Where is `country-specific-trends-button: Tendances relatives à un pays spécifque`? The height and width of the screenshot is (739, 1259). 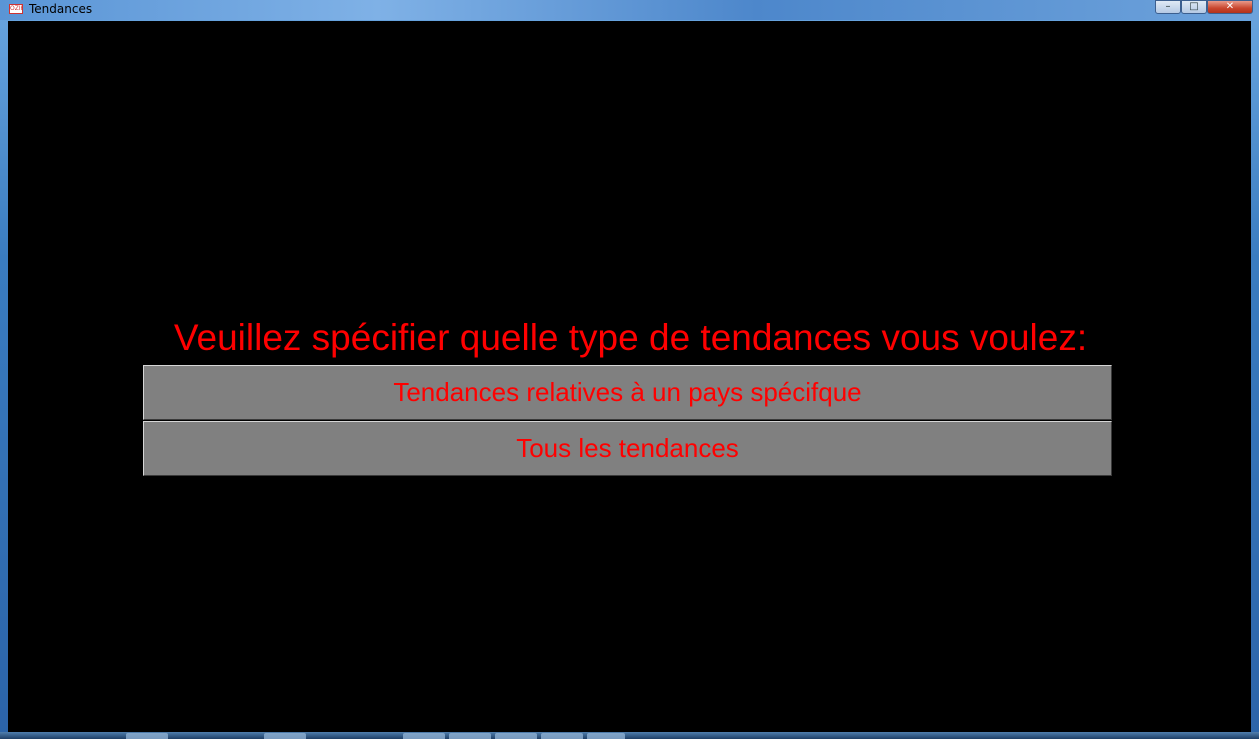 country-specific-trends-button: Tendances relatives à un pays spécifque is located at coordinates (627, 392).